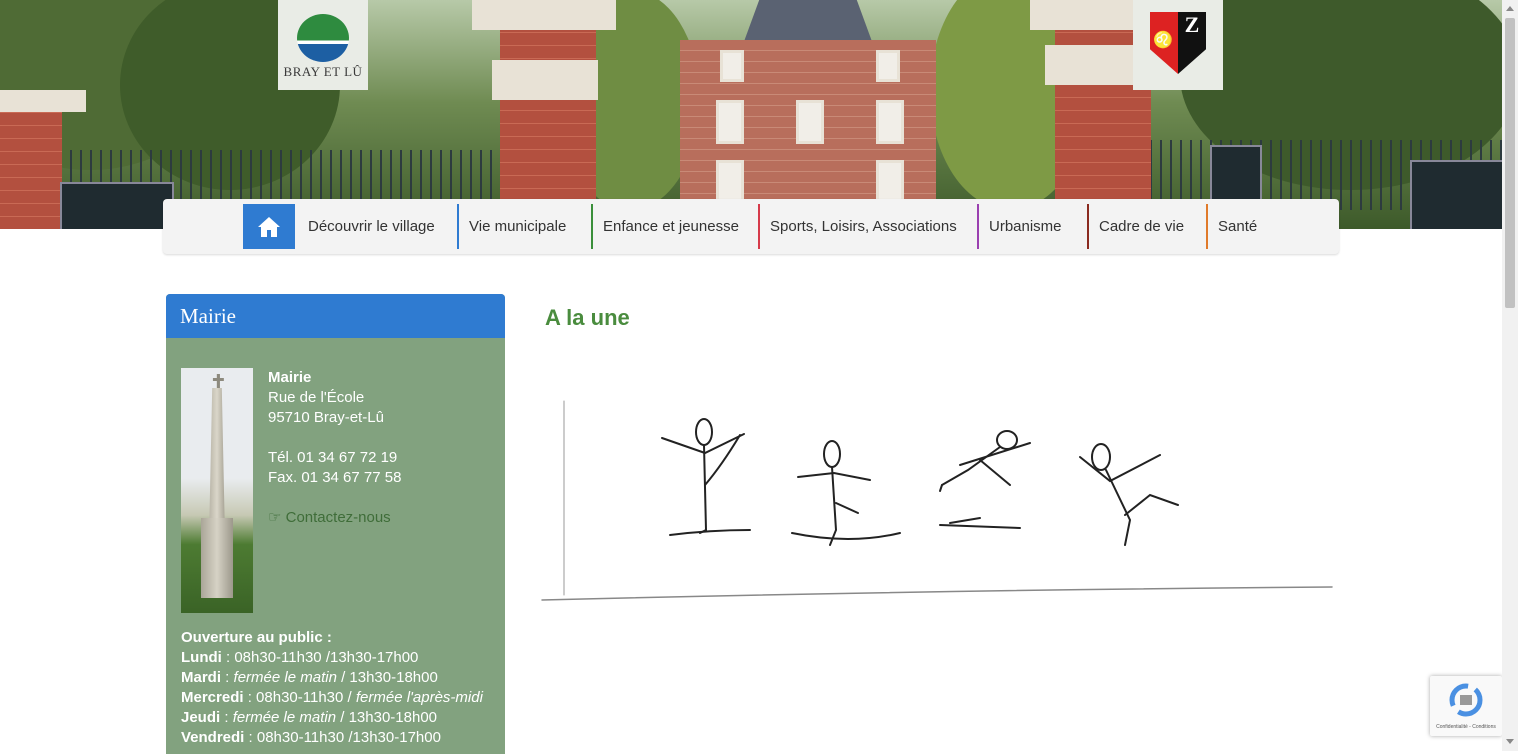 The image size is (1518, 754). What do you see at coordinates (309, 717) in the screenshot?
I see `hours-row-jeudi: Jeudi : fermée le matin / 13h30-18h00` at bounding box center [309, 717].